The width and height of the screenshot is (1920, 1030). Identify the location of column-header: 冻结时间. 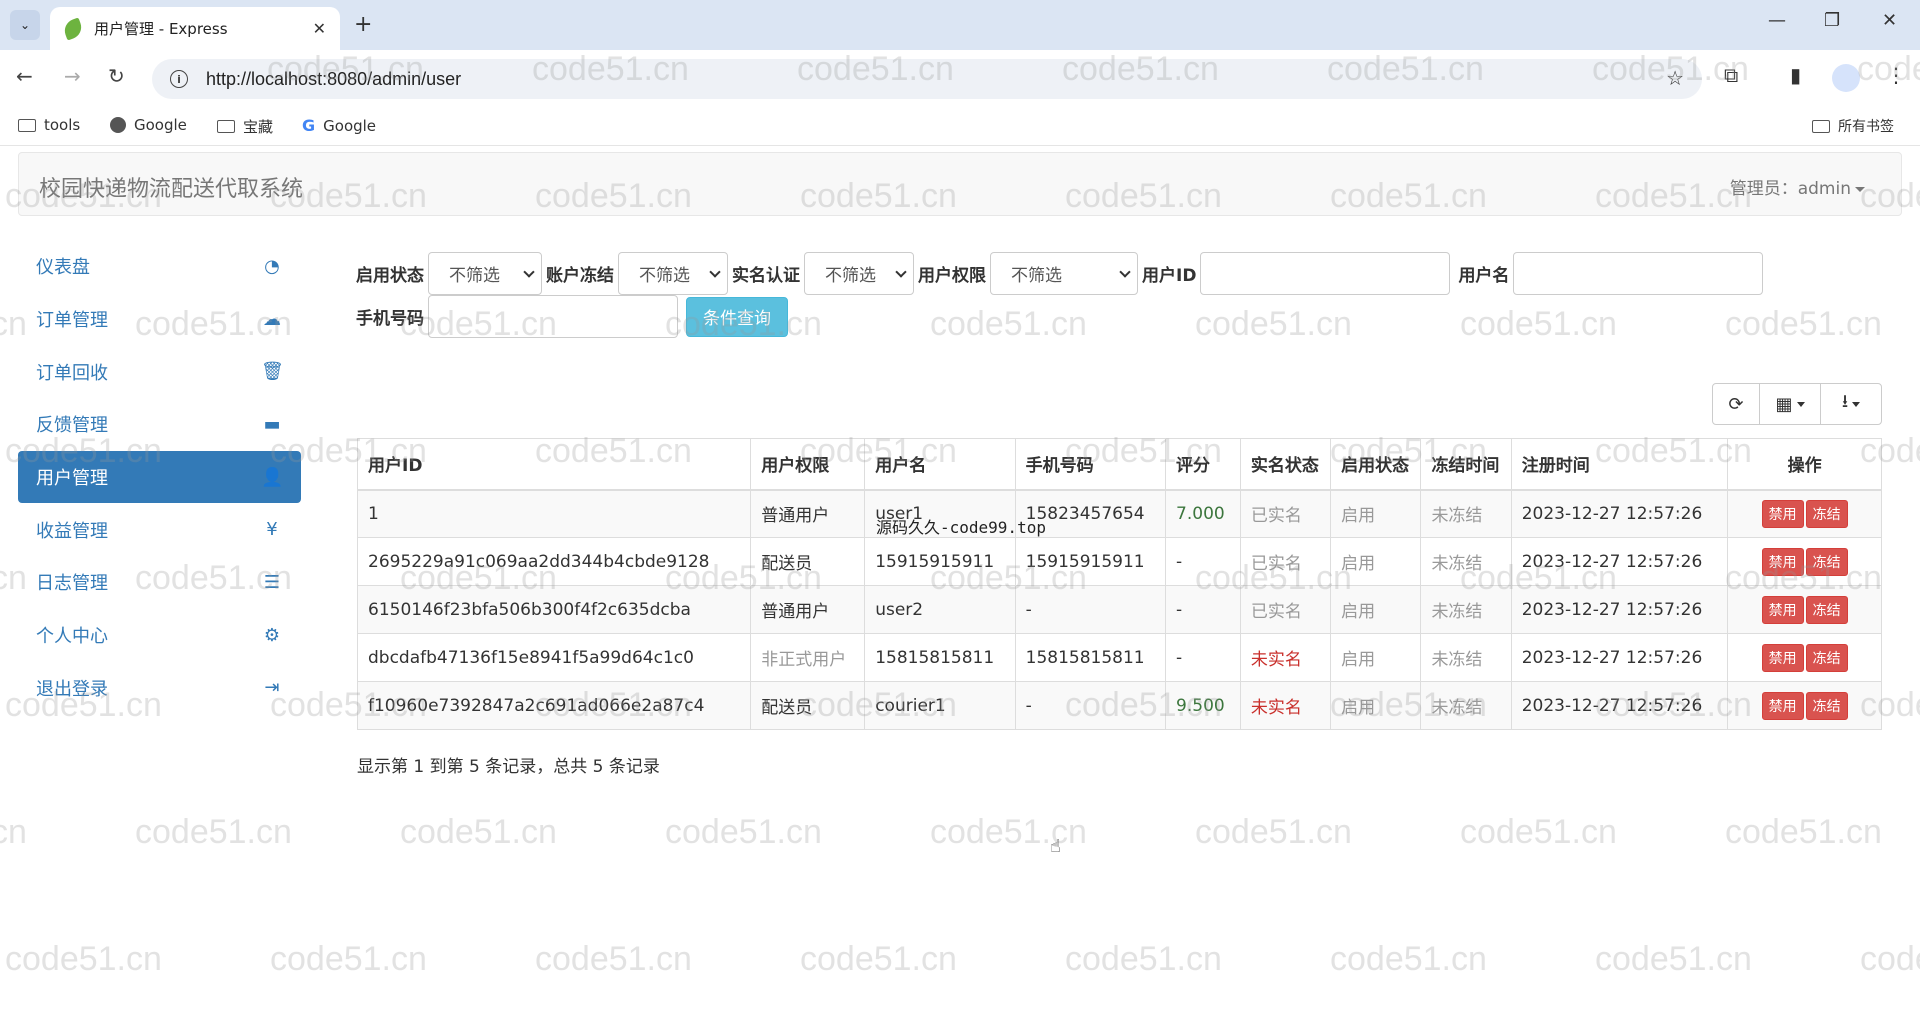
(1466, 464).